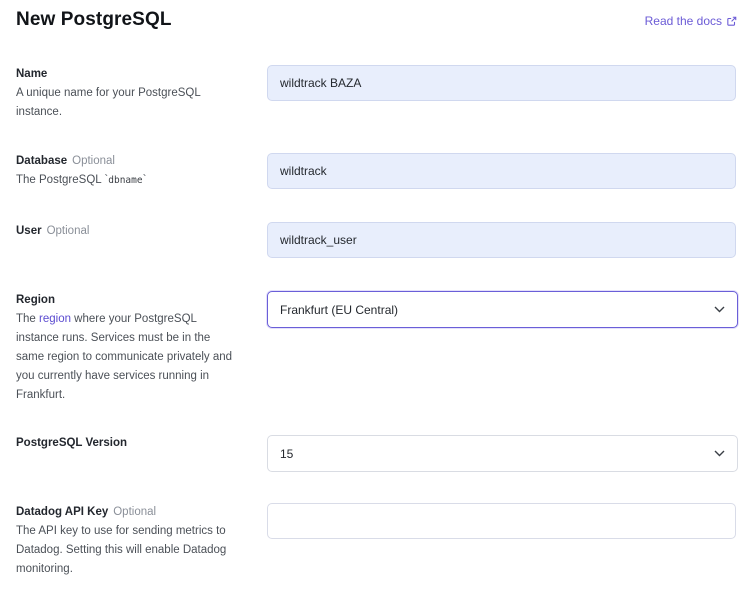 The width and height of the screenshot is (752, 589). What do you see at coordinates (131, 231) in the screenshot?
I see `user-field-info: User Optional` at bounding box center [131, 231].